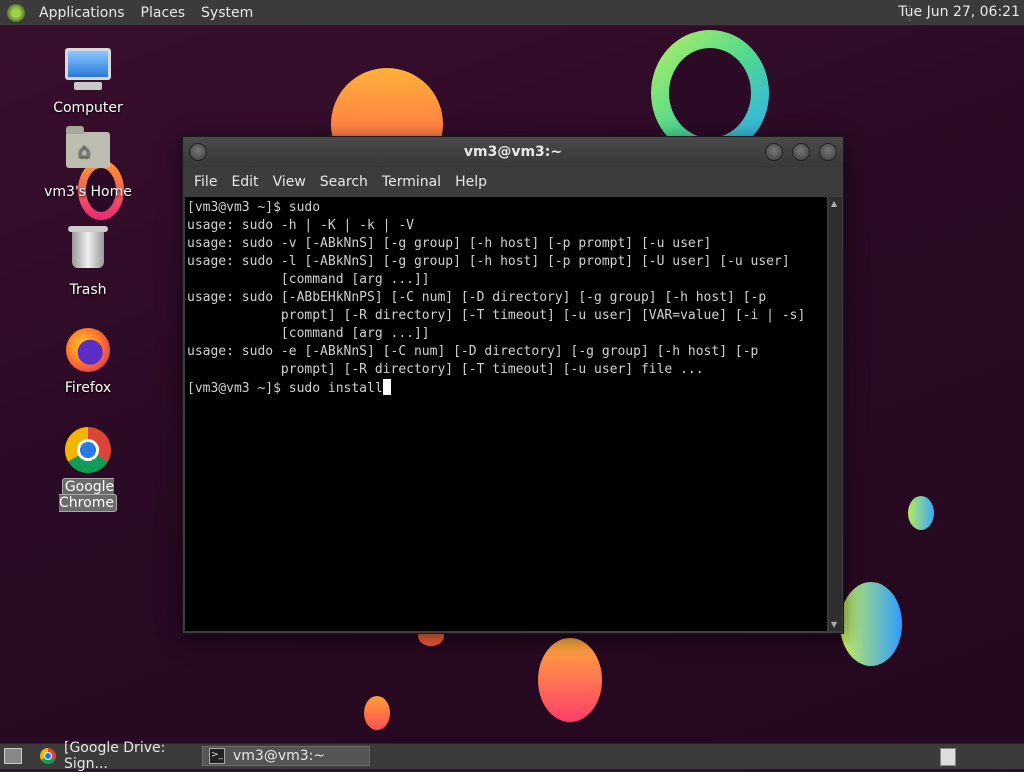 The image size is (1024, 772). I want to click on distro-logo-icon, so click(16, 12).